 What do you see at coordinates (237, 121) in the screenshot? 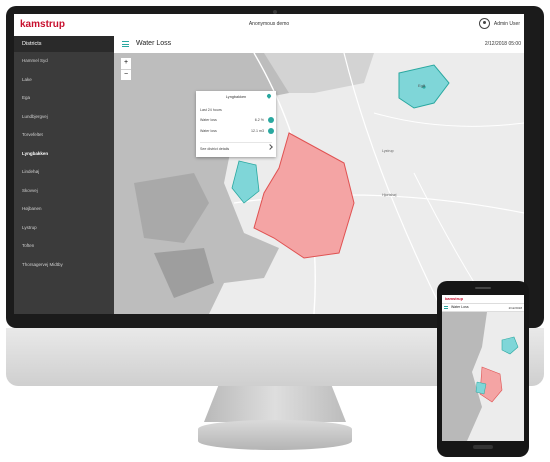
I see `popup-row: Water loss 6.2 %` at bounding box center [237, 121].